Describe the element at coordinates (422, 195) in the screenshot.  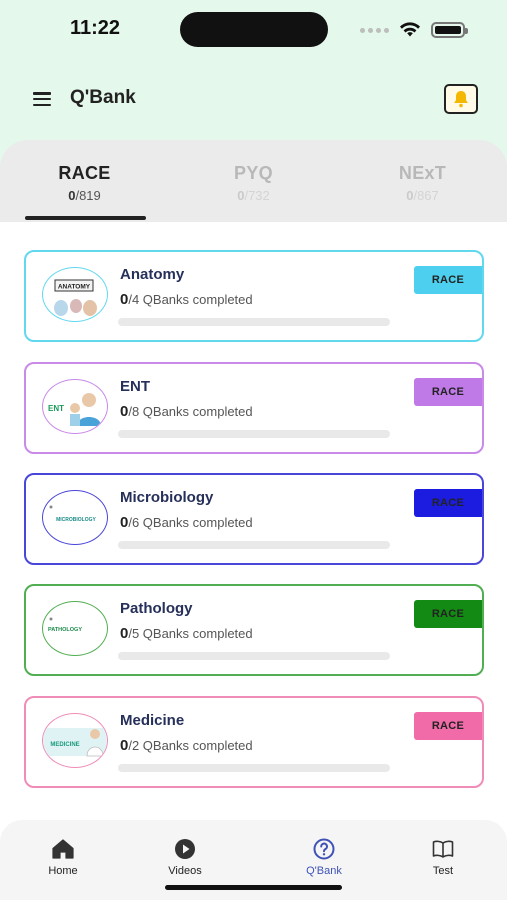
I see `tab-count: 0/867` at that location.